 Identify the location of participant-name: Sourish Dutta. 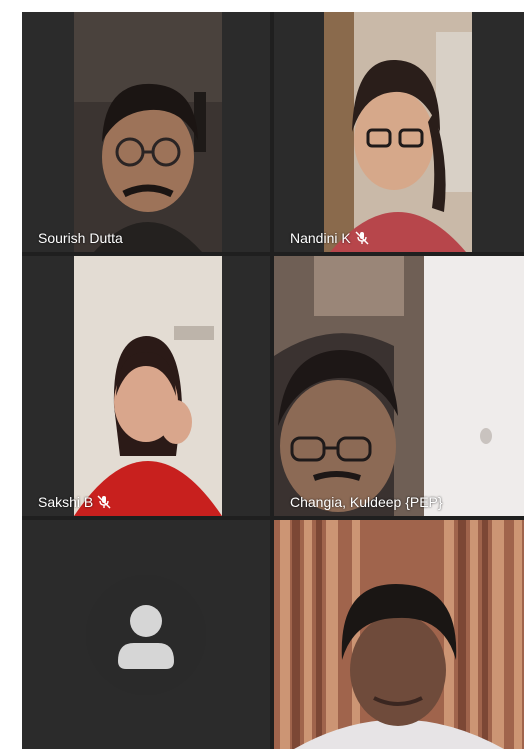
(80, 238).